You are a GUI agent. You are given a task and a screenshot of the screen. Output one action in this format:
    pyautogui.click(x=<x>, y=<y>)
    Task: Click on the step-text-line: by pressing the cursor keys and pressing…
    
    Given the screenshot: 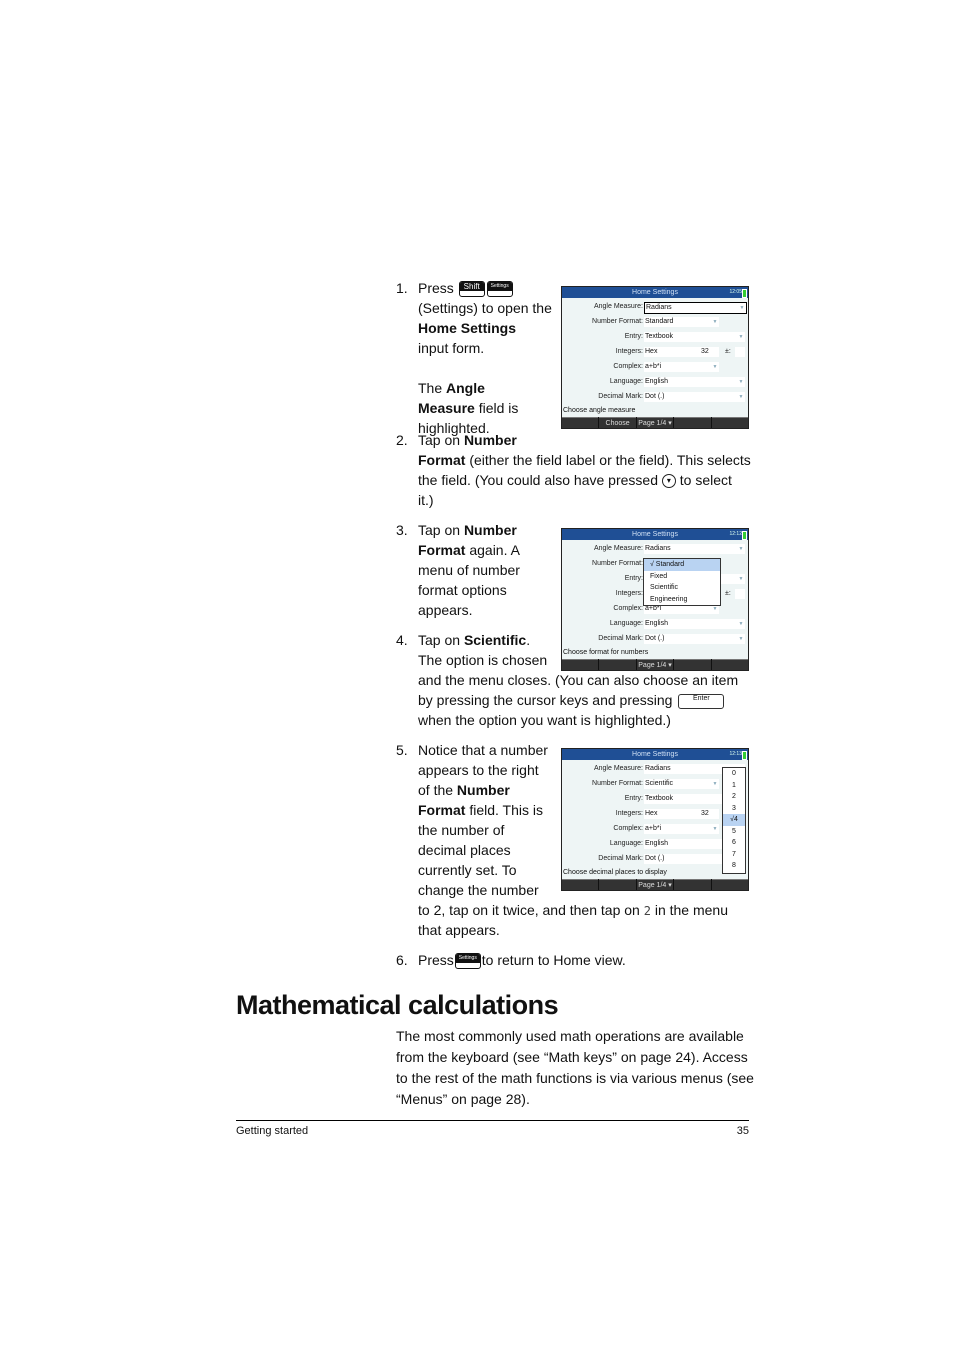 What is the action you would take?
    pyautogui.click(x=572, y=700)
    